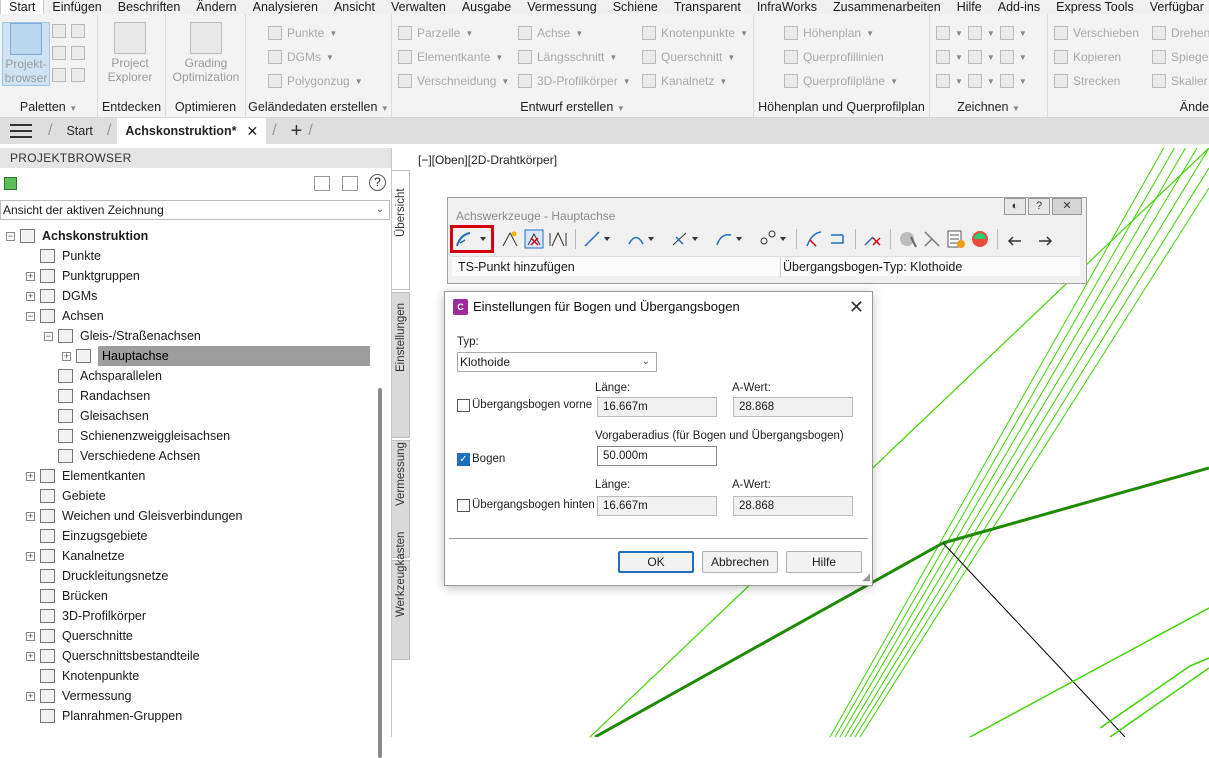 The width and height of the screenshot is (1209, 758). Describe the element at coordinates (793, 506) in the screenshot. I see `awert-hinten-field: 28.868` at that location.